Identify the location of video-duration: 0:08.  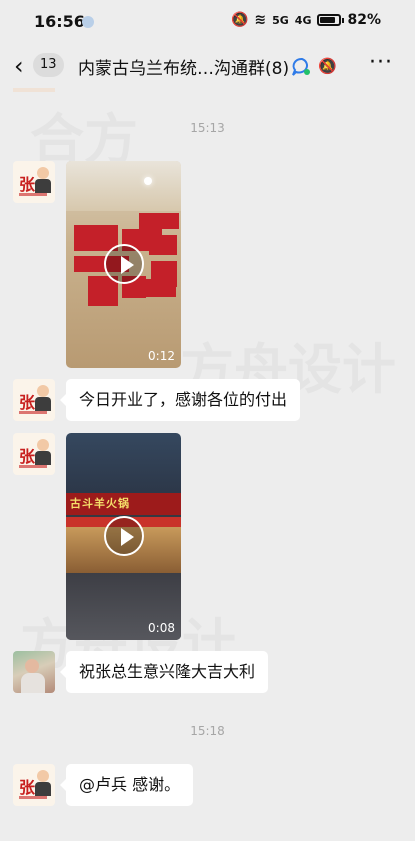
(161, 628).